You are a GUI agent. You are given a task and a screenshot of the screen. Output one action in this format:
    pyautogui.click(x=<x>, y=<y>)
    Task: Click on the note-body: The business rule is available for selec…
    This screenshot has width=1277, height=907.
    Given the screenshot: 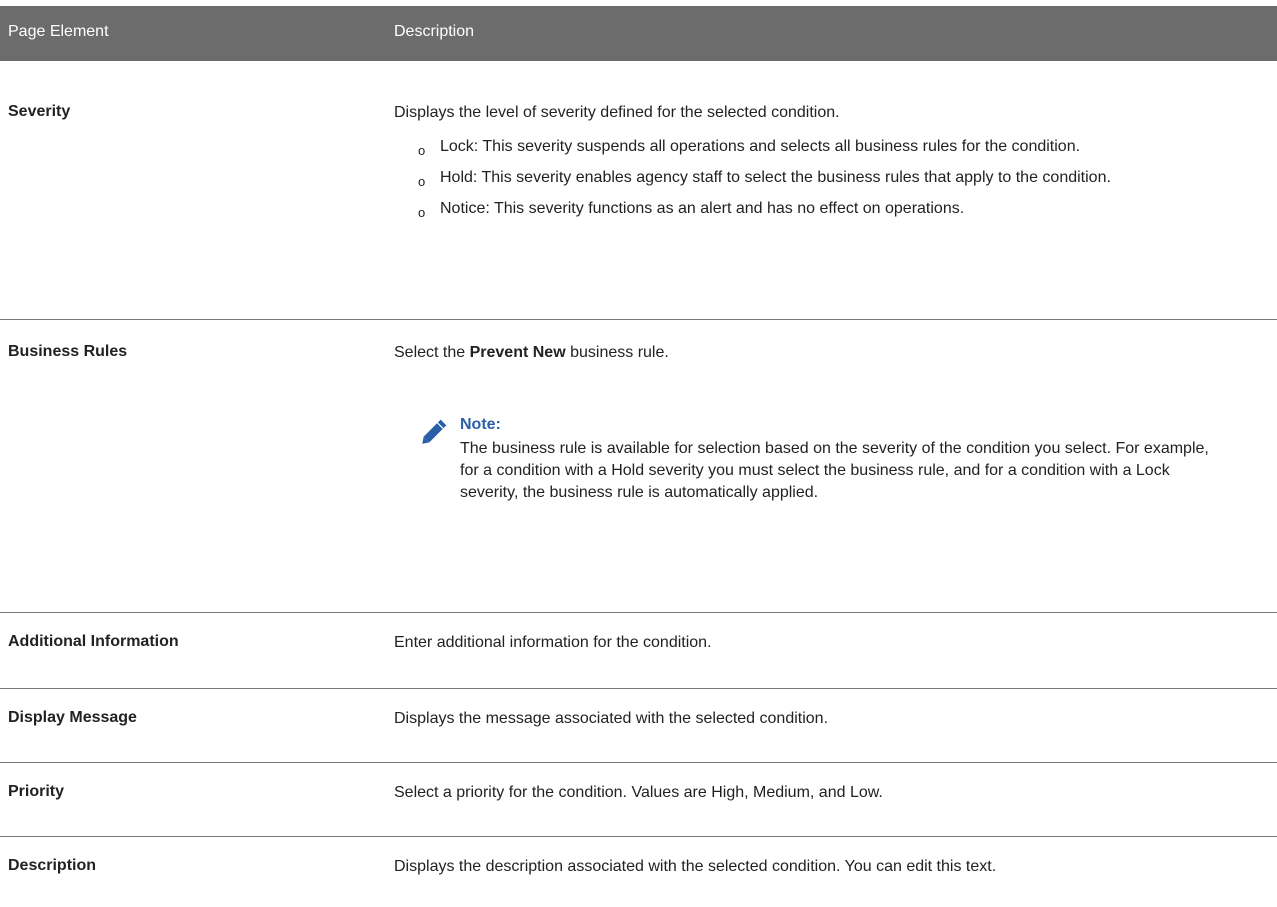 What is the action you would take?
    pyautogui.click(x=834, y=470)
    